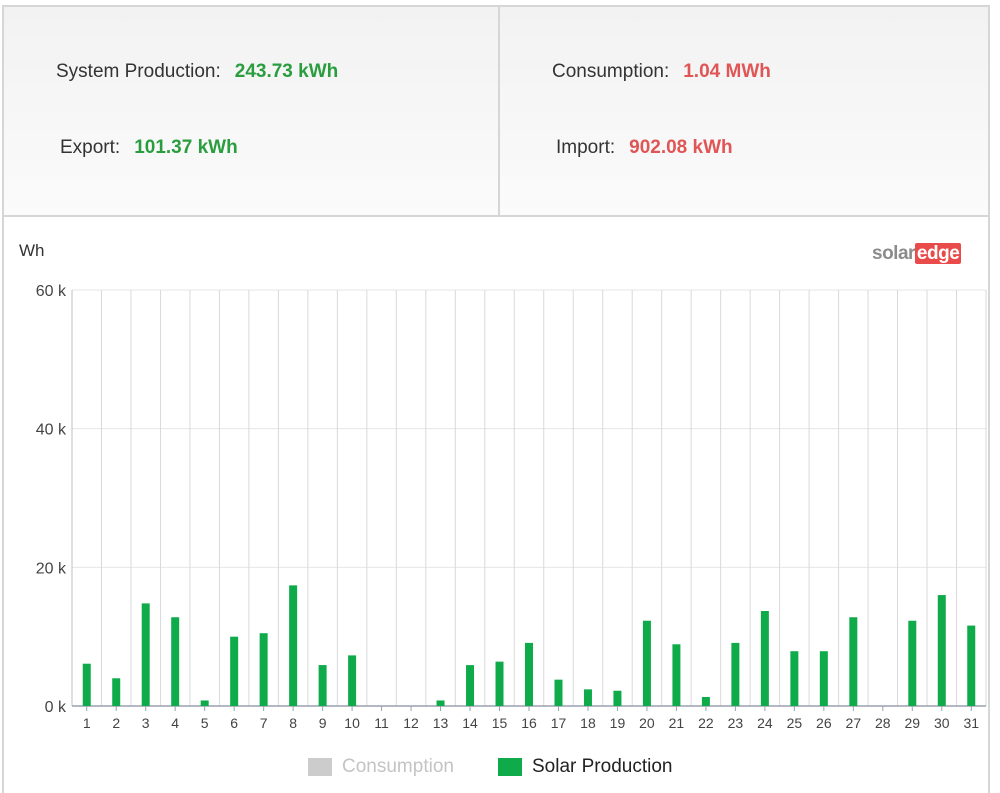 The height and width of the screenshot is (793, 1000). Describe the element at coordinates (146, 723) in the screenshot. I see `x-tick-label: 3` at that location.